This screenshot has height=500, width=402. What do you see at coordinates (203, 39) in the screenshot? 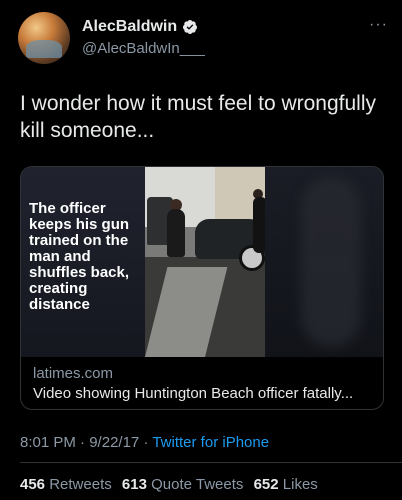
I see `tweet-header: AlecBaldwin @AlecBaldwIn___ ···` at bounding box center [203, 39].